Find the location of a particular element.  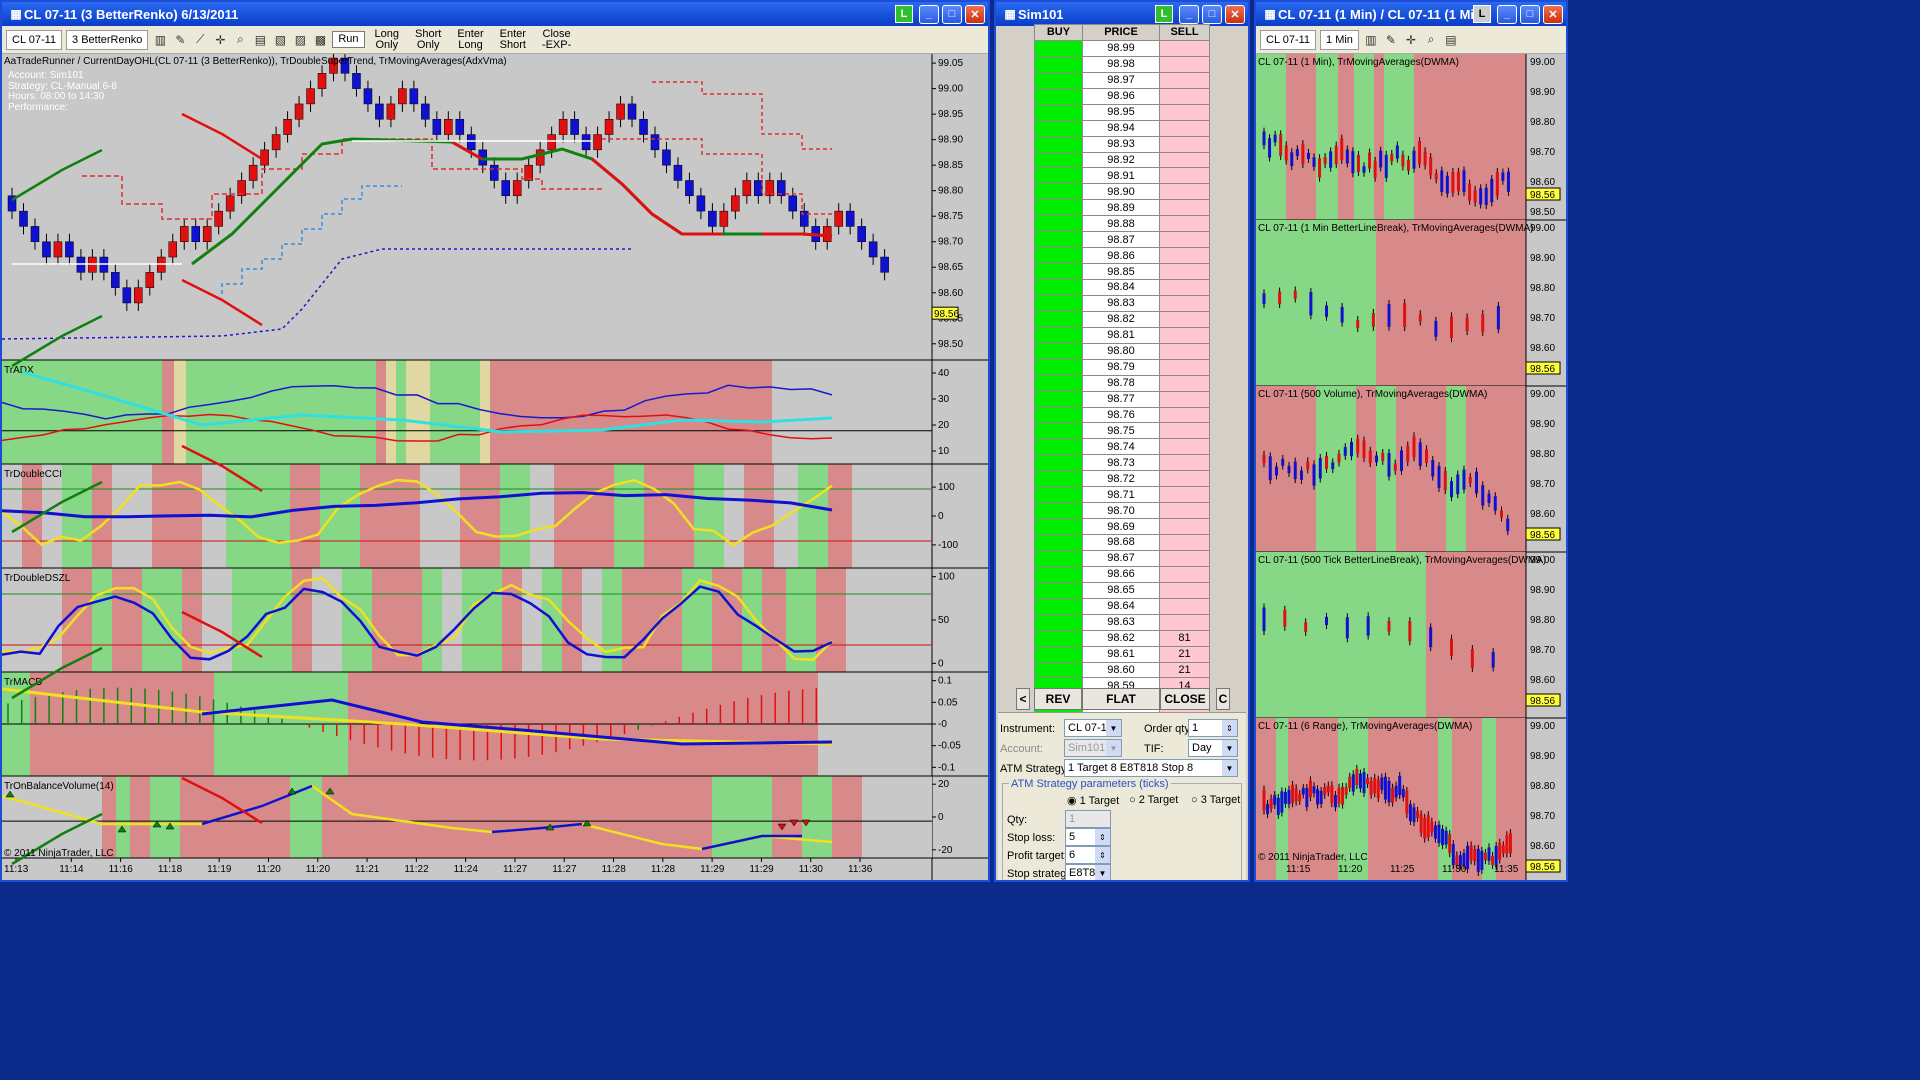

indicators-icon: ▧ is located at coordinates (280, 40).